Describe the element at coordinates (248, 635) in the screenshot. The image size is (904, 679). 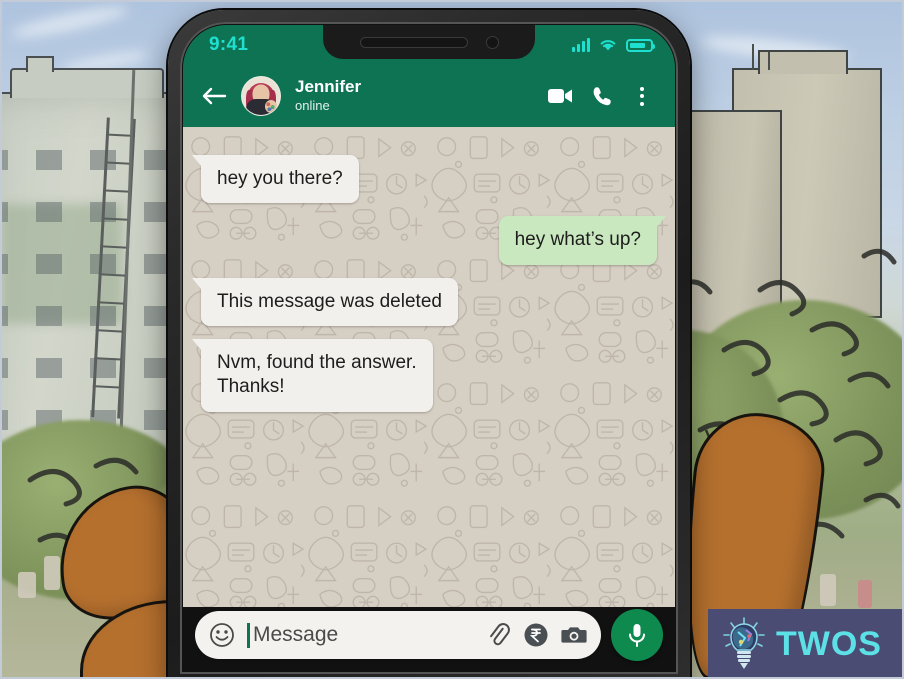
I see `text-cursor` at that location.